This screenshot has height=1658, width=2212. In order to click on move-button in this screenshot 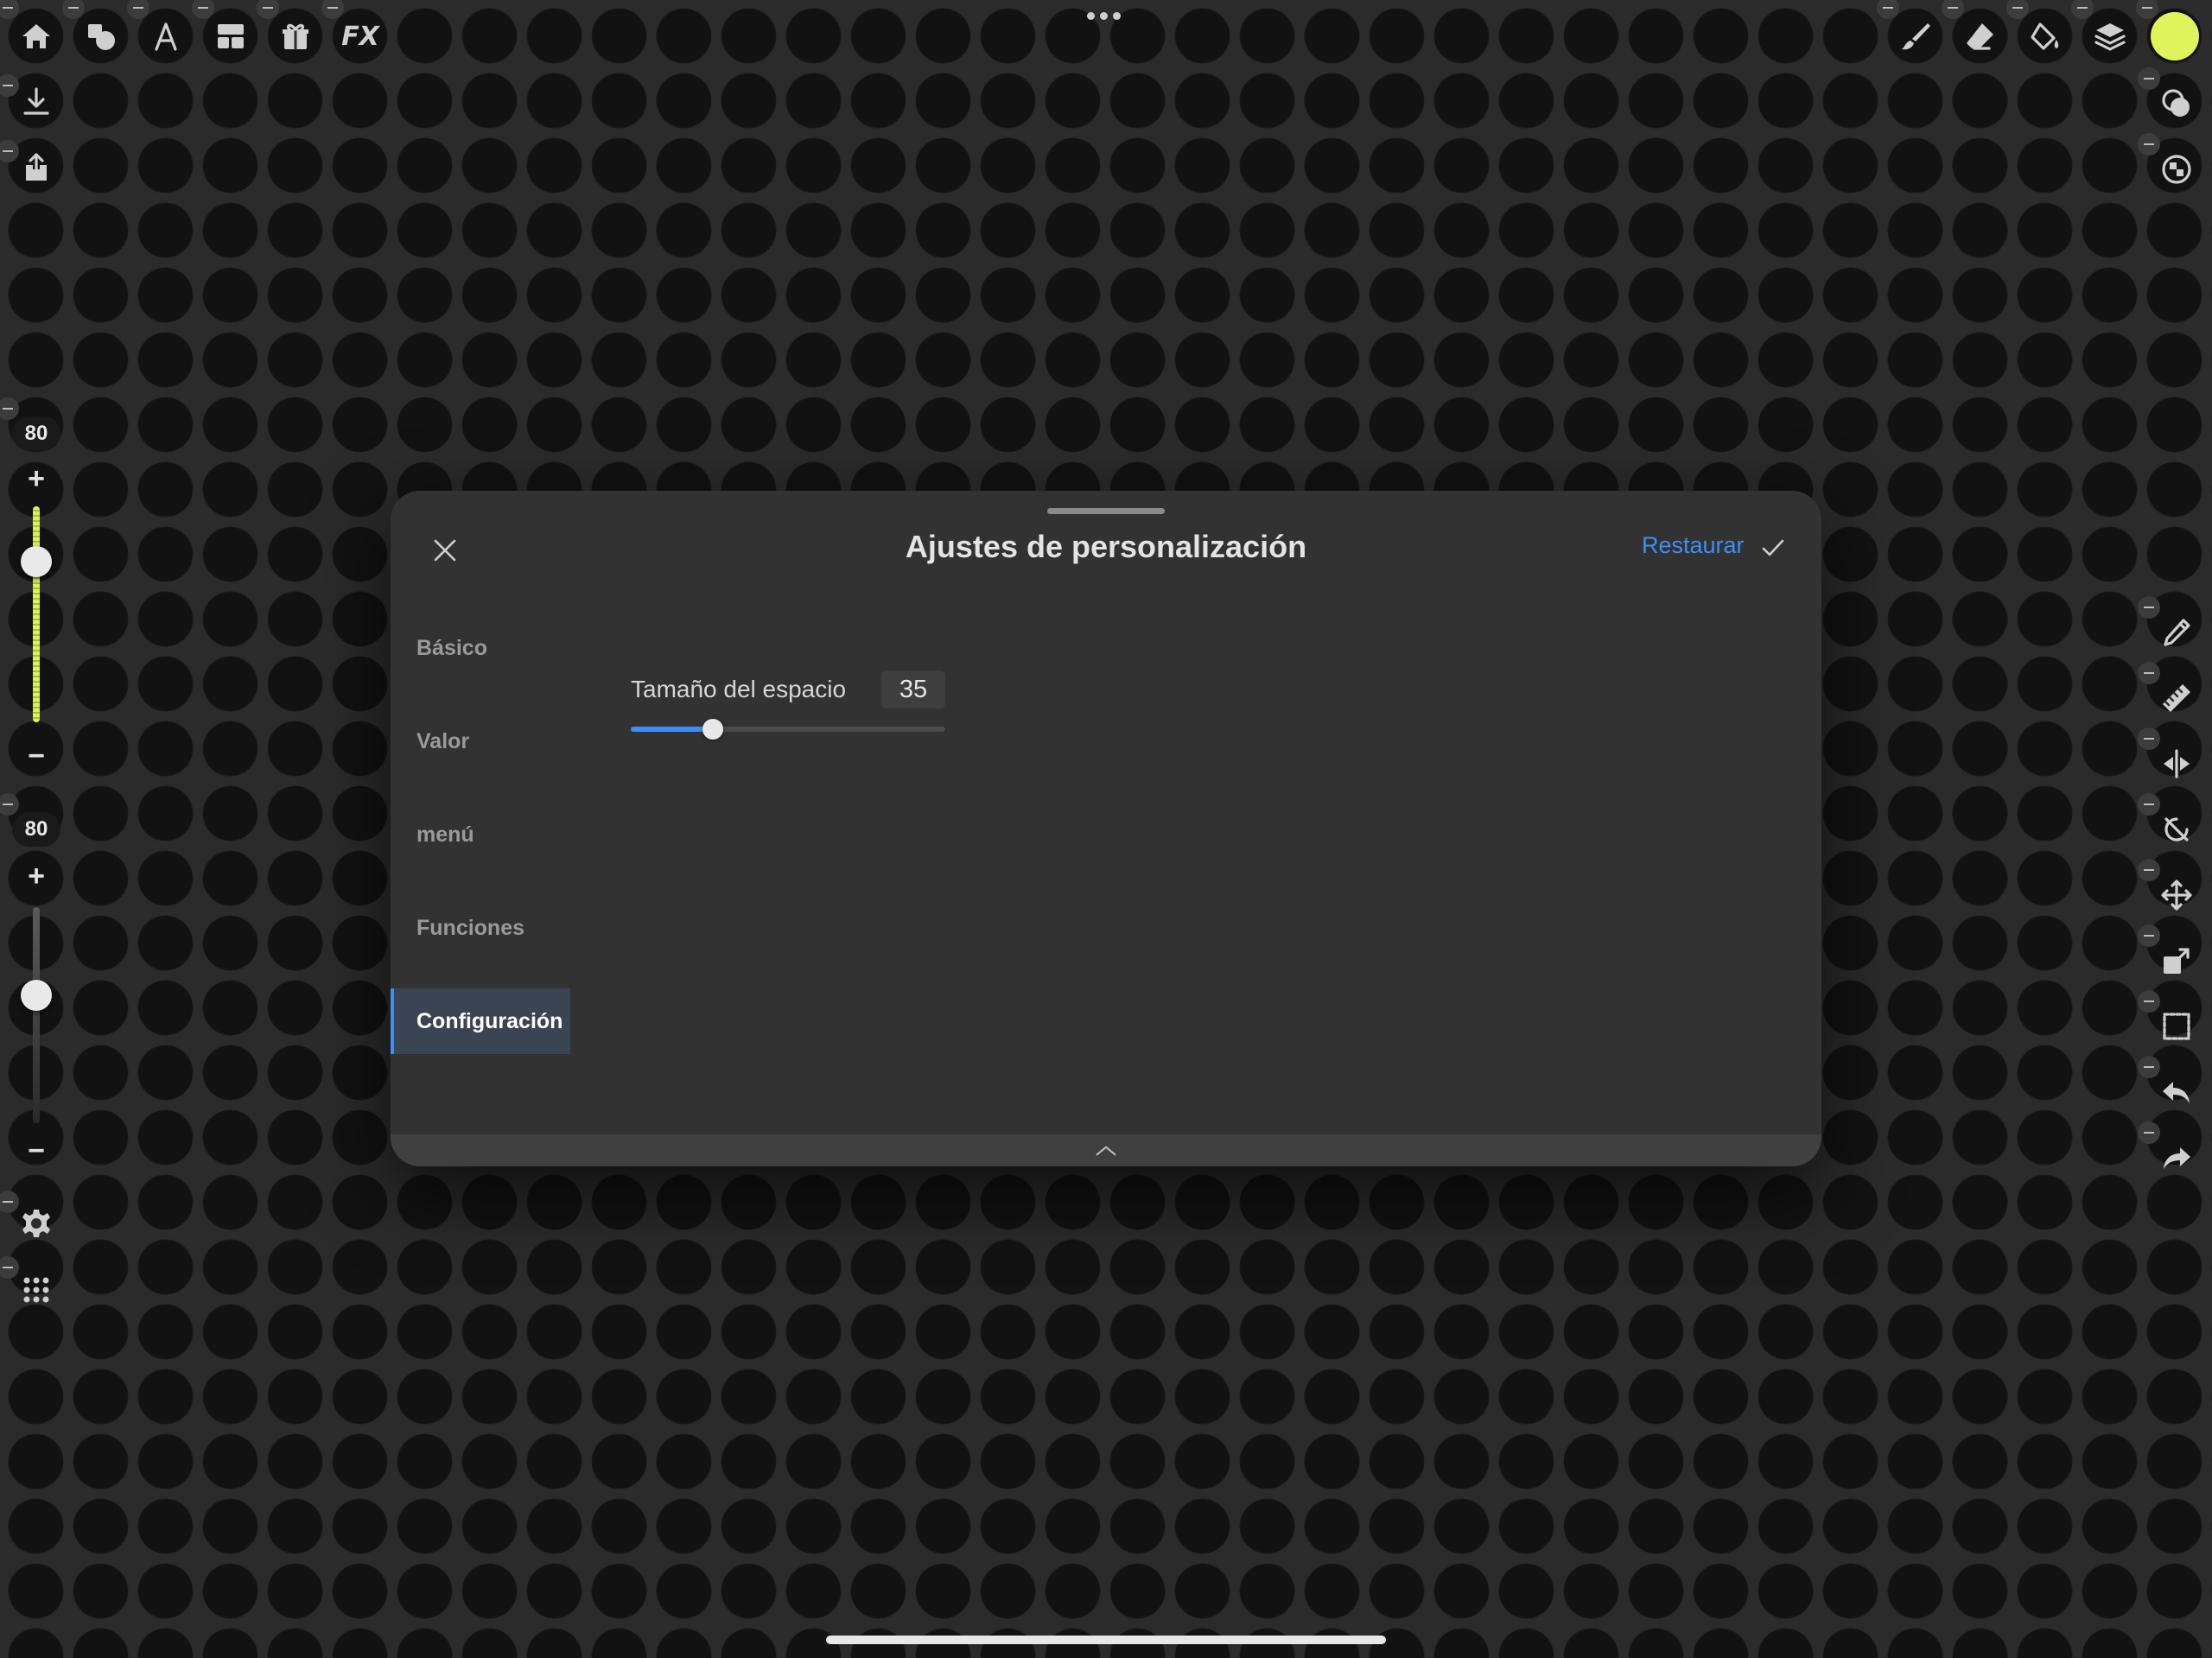, I will do `click(2176, 895)`.